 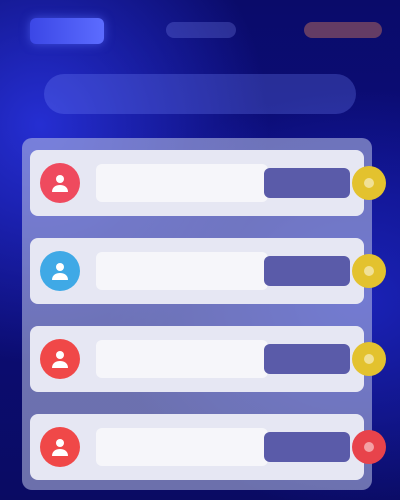 What do you see at coordinates (200, 94) in the screenshot?
I see `hero-banner` at bounding box center [200, 94].